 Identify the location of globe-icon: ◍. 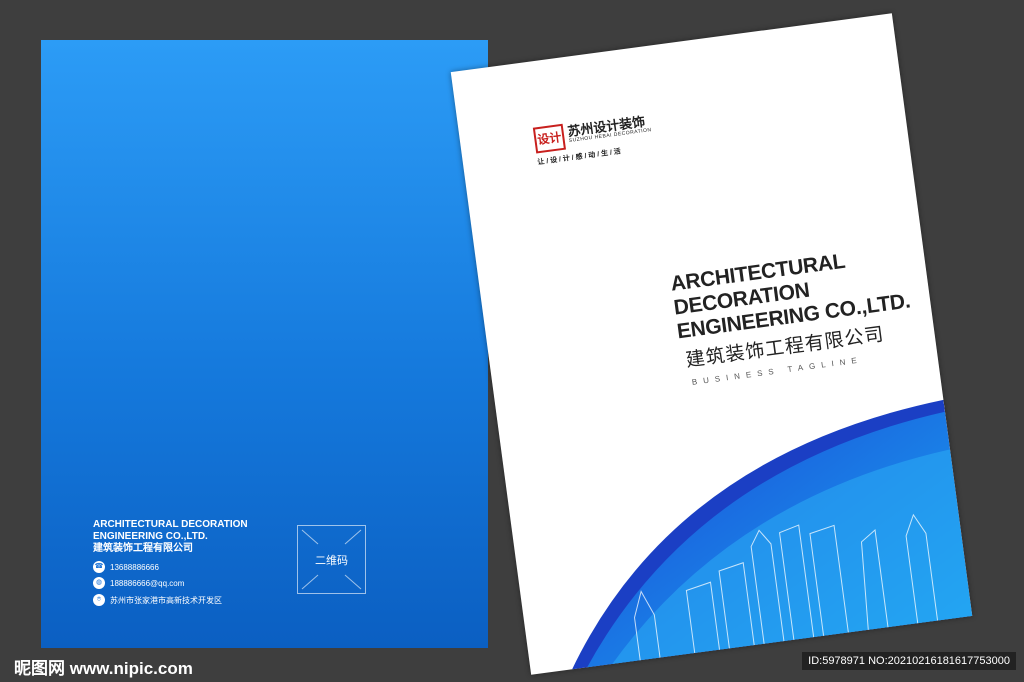
(99, 583).